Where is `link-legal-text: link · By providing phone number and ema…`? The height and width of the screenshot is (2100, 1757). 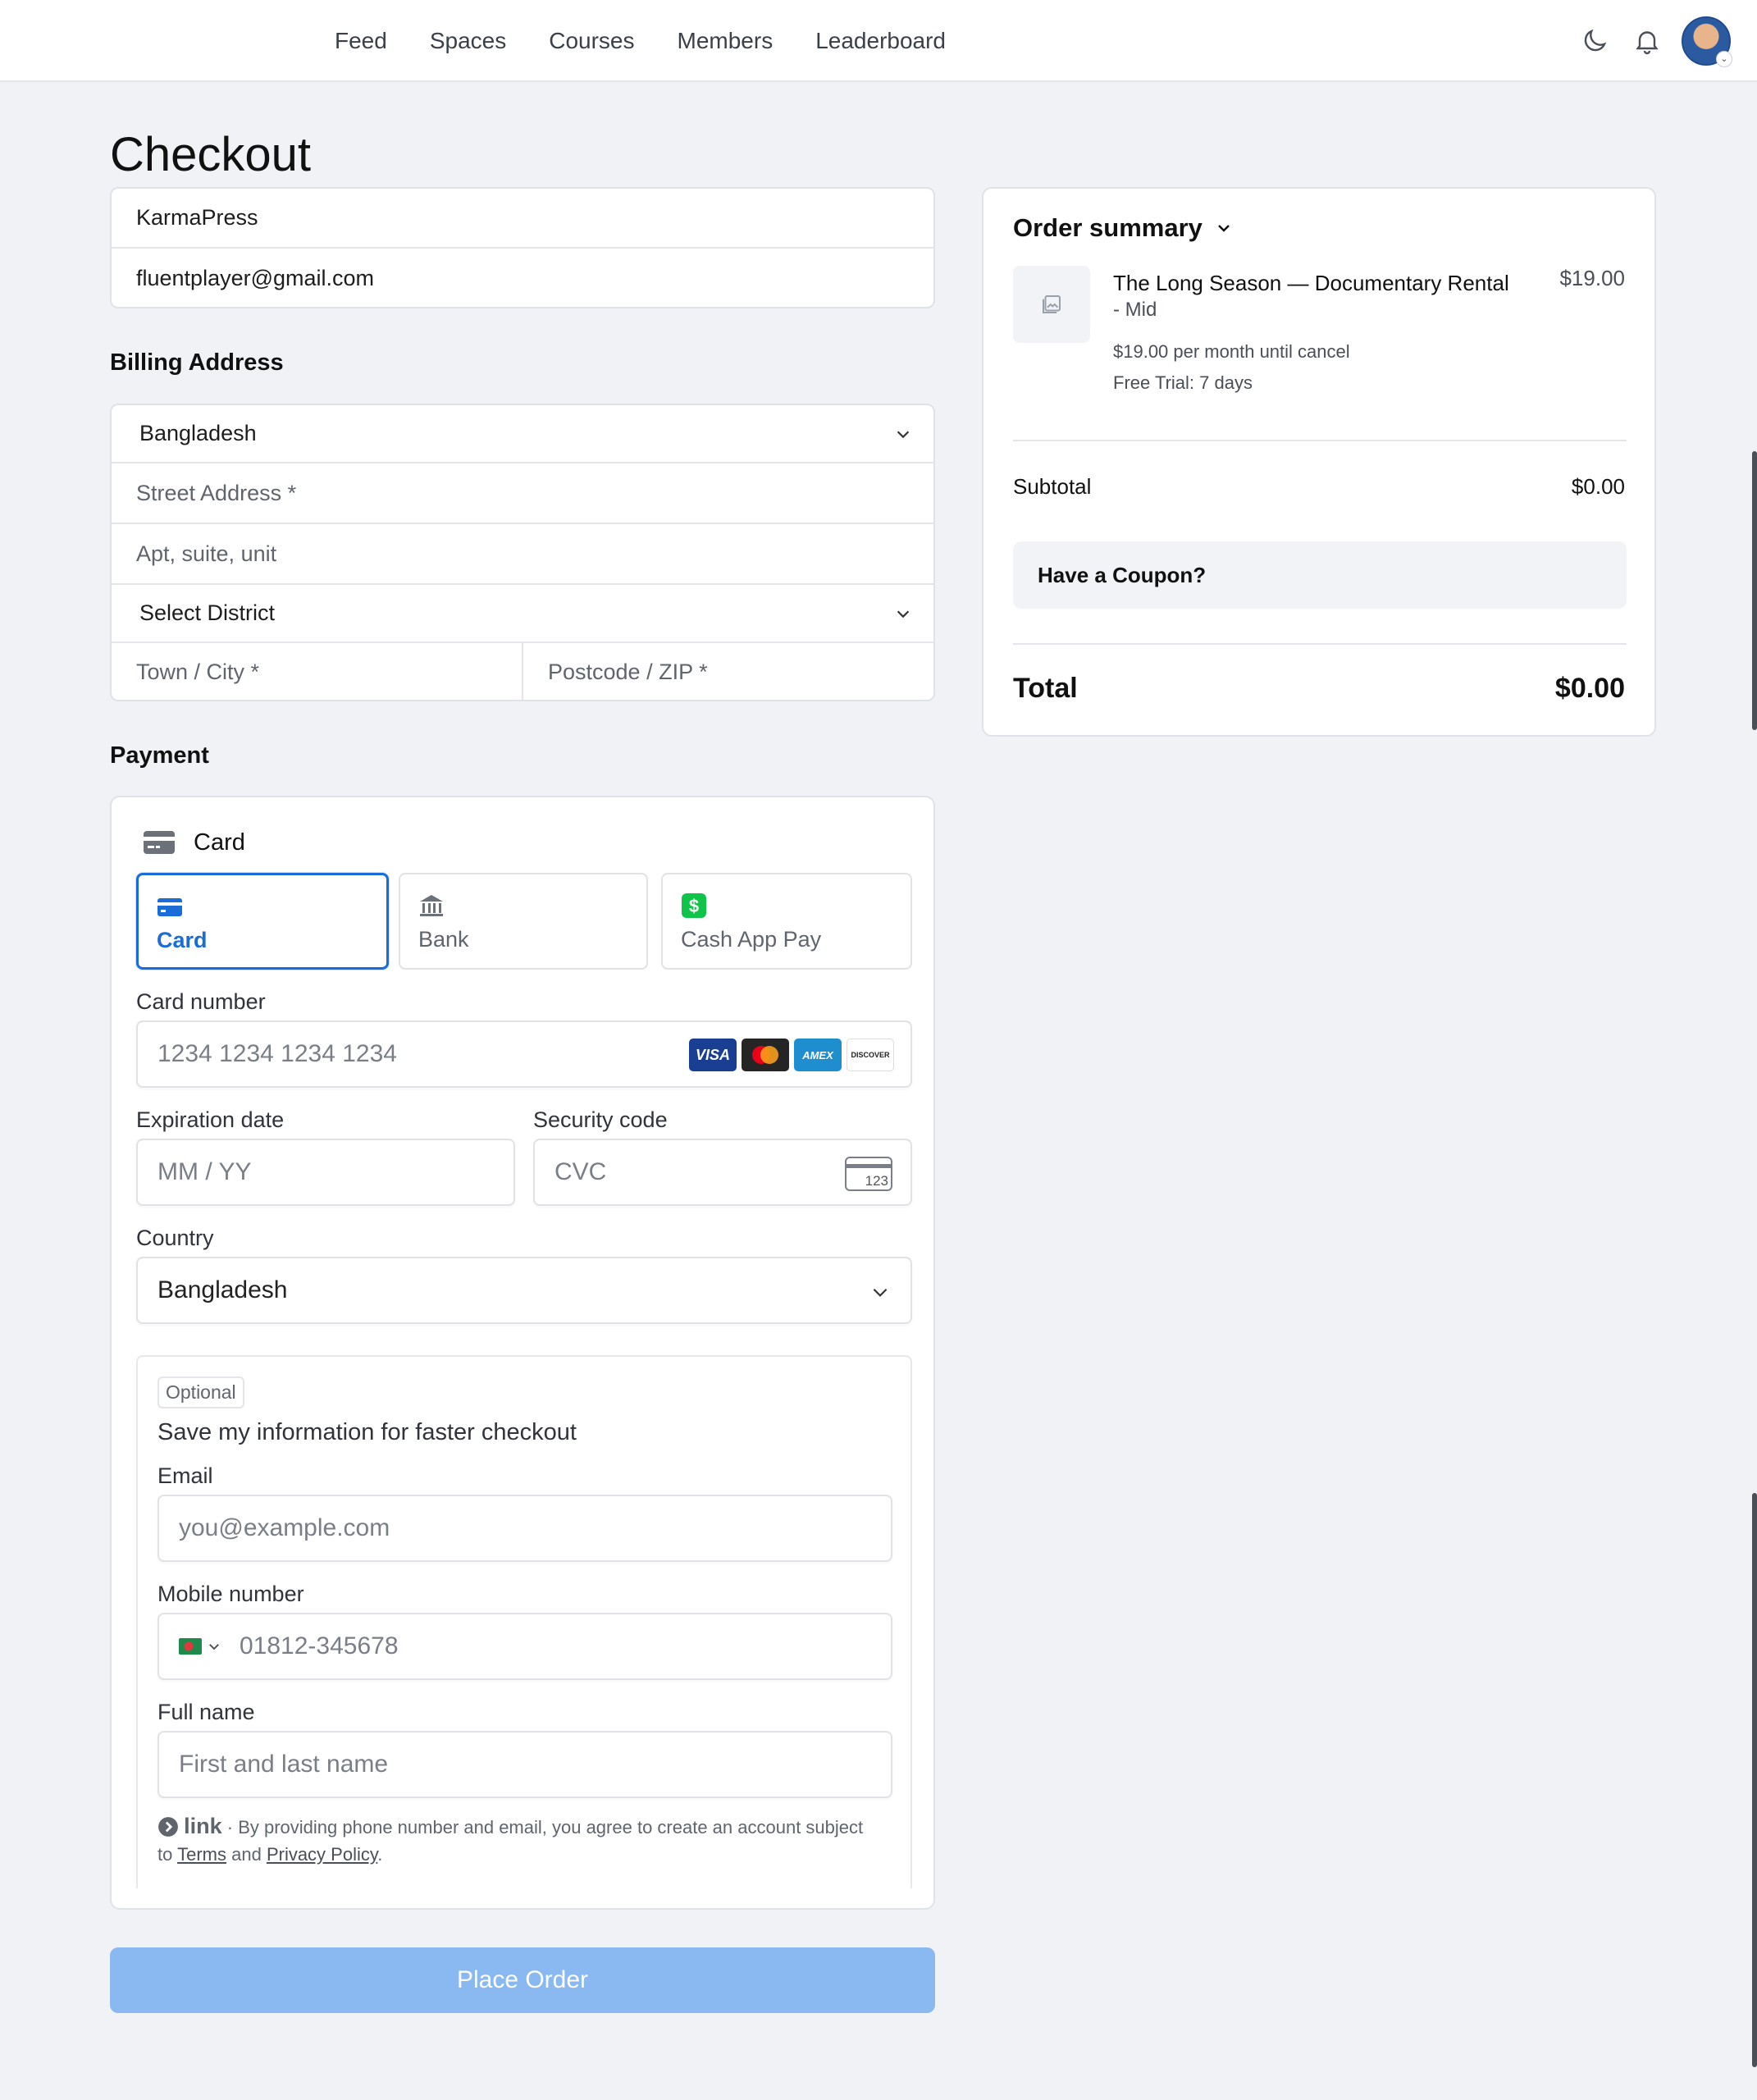
link-legal-text: link · By providing phone number and ema… is located at coordinates (518, 1840).